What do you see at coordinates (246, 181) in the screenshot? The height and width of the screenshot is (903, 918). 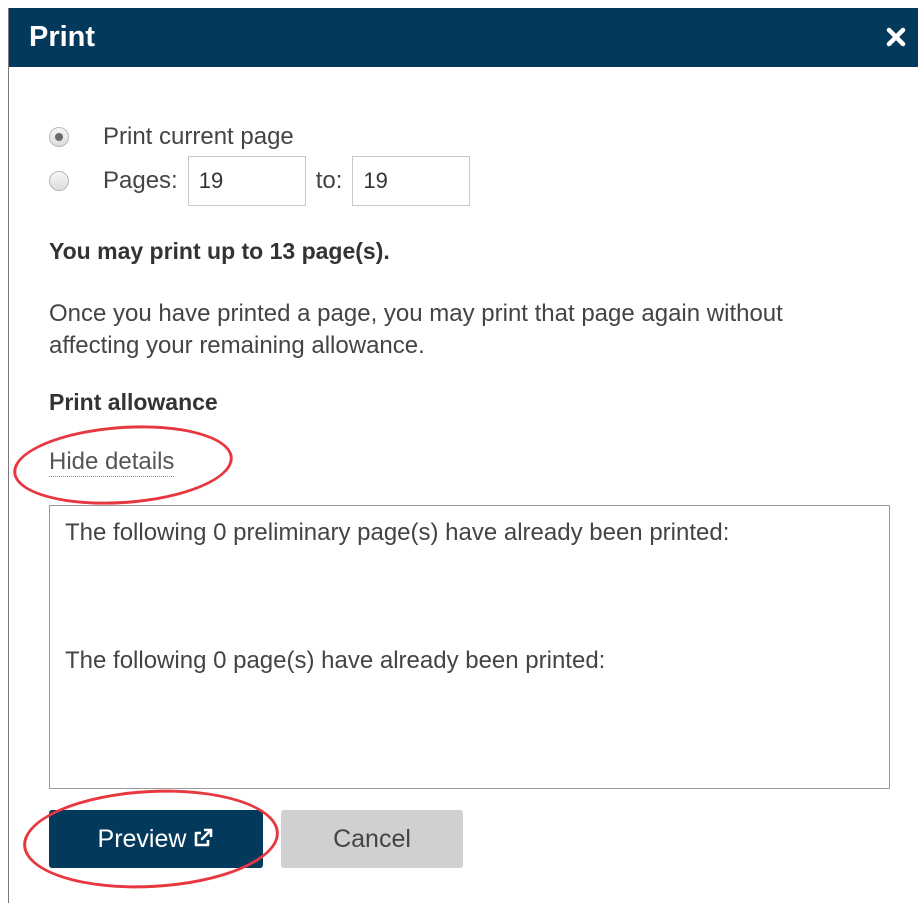 I see `pages-from-input` at bounding box center [246, 181].